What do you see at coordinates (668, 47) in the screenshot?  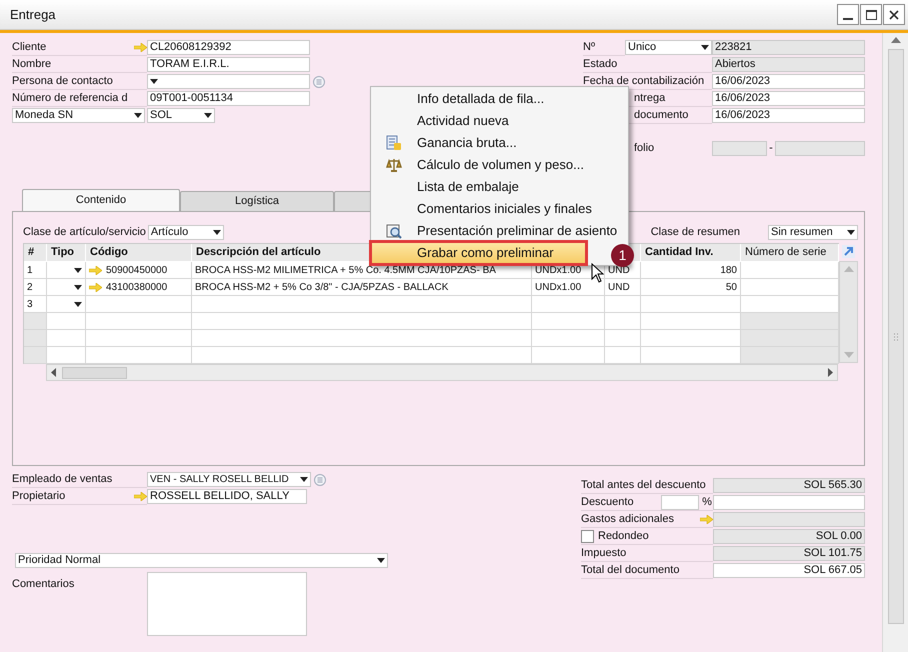 I see `series-select: Unico` at bounding box center [668, 47].